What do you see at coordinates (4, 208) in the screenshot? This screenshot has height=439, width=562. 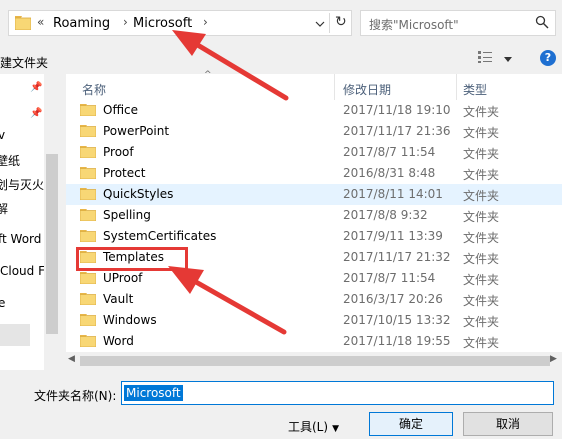 I see `nav-item: 解` at bounding box center [4, 208].